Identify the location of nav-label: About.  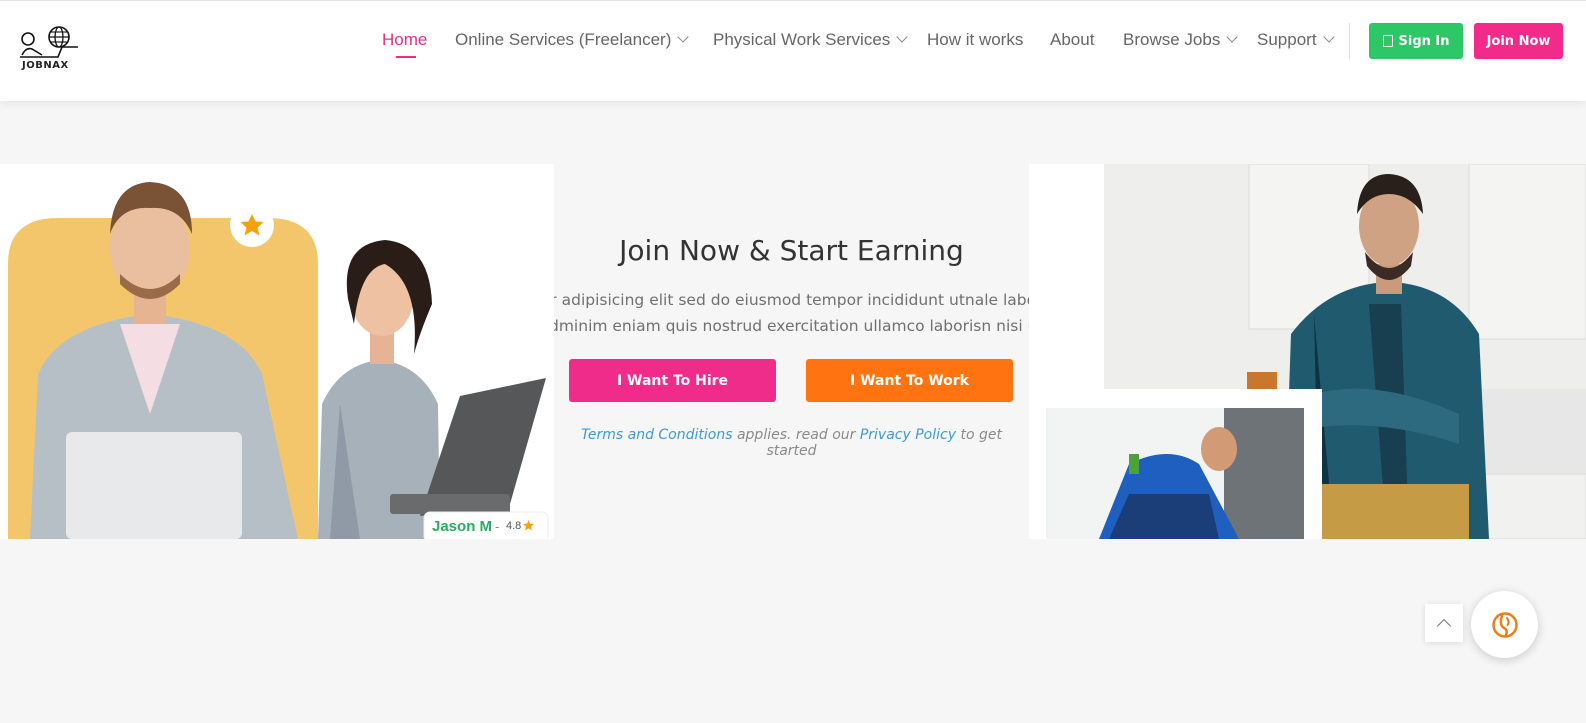
(1072, 39).